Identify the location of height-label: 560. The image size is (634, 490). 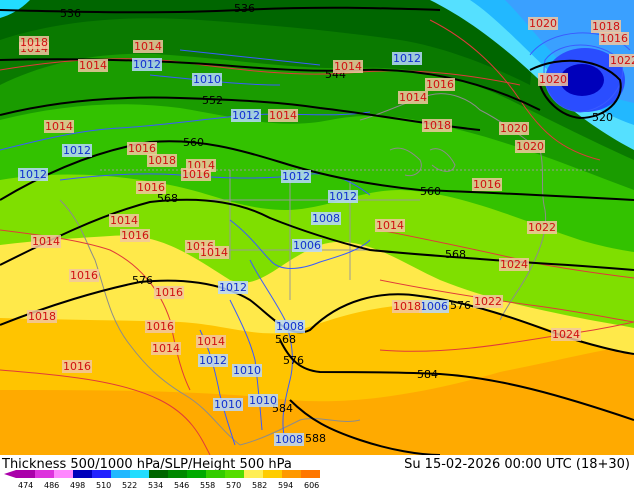
(430, 191).